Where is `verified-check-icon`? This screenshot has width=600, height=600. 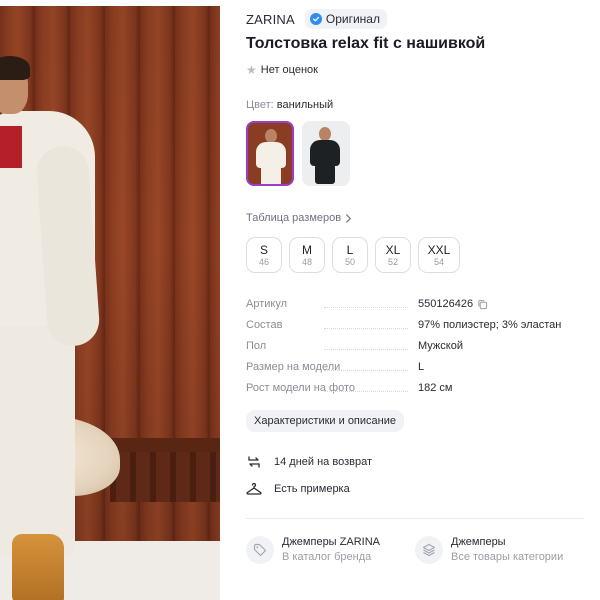
verified-check-icon is located at coordinates (315, 19).